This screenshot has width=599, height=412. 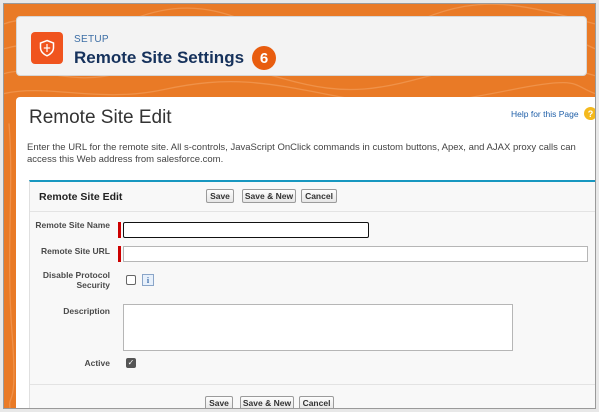 I want to click on remote-site-name-label: Remote Site Name, so click(x=72, y=225).